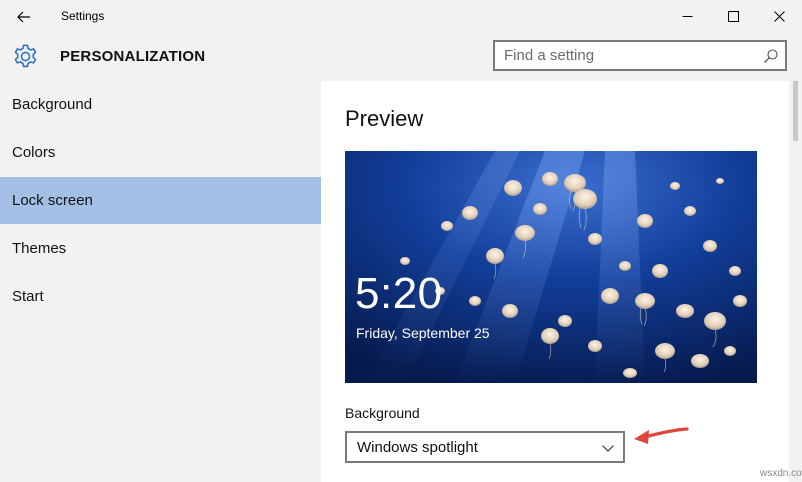  What do you see at coordinates (133, 56) in the screenshot?
I see `section-title: PERSONALIZATION` at bounding box center [133, 56].